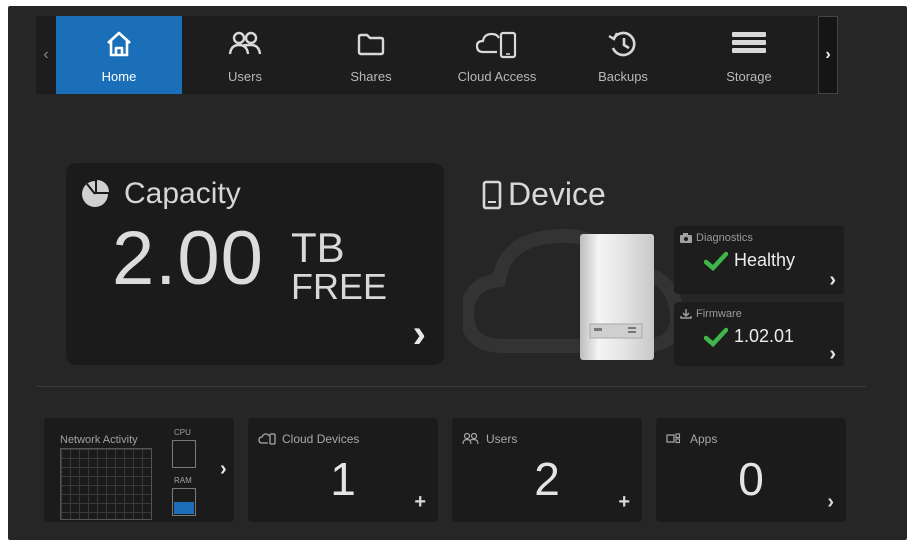 The width and height of the screenshot is (915, 546). I want to click on tab-home-label: Home, so click(119, 76).